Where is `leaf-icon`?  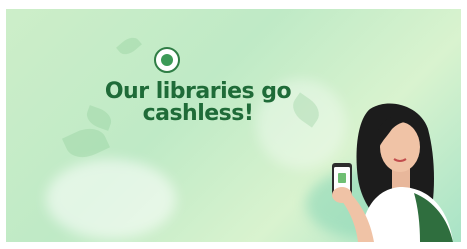 leaf-icon is located at coordinates (129, 46).